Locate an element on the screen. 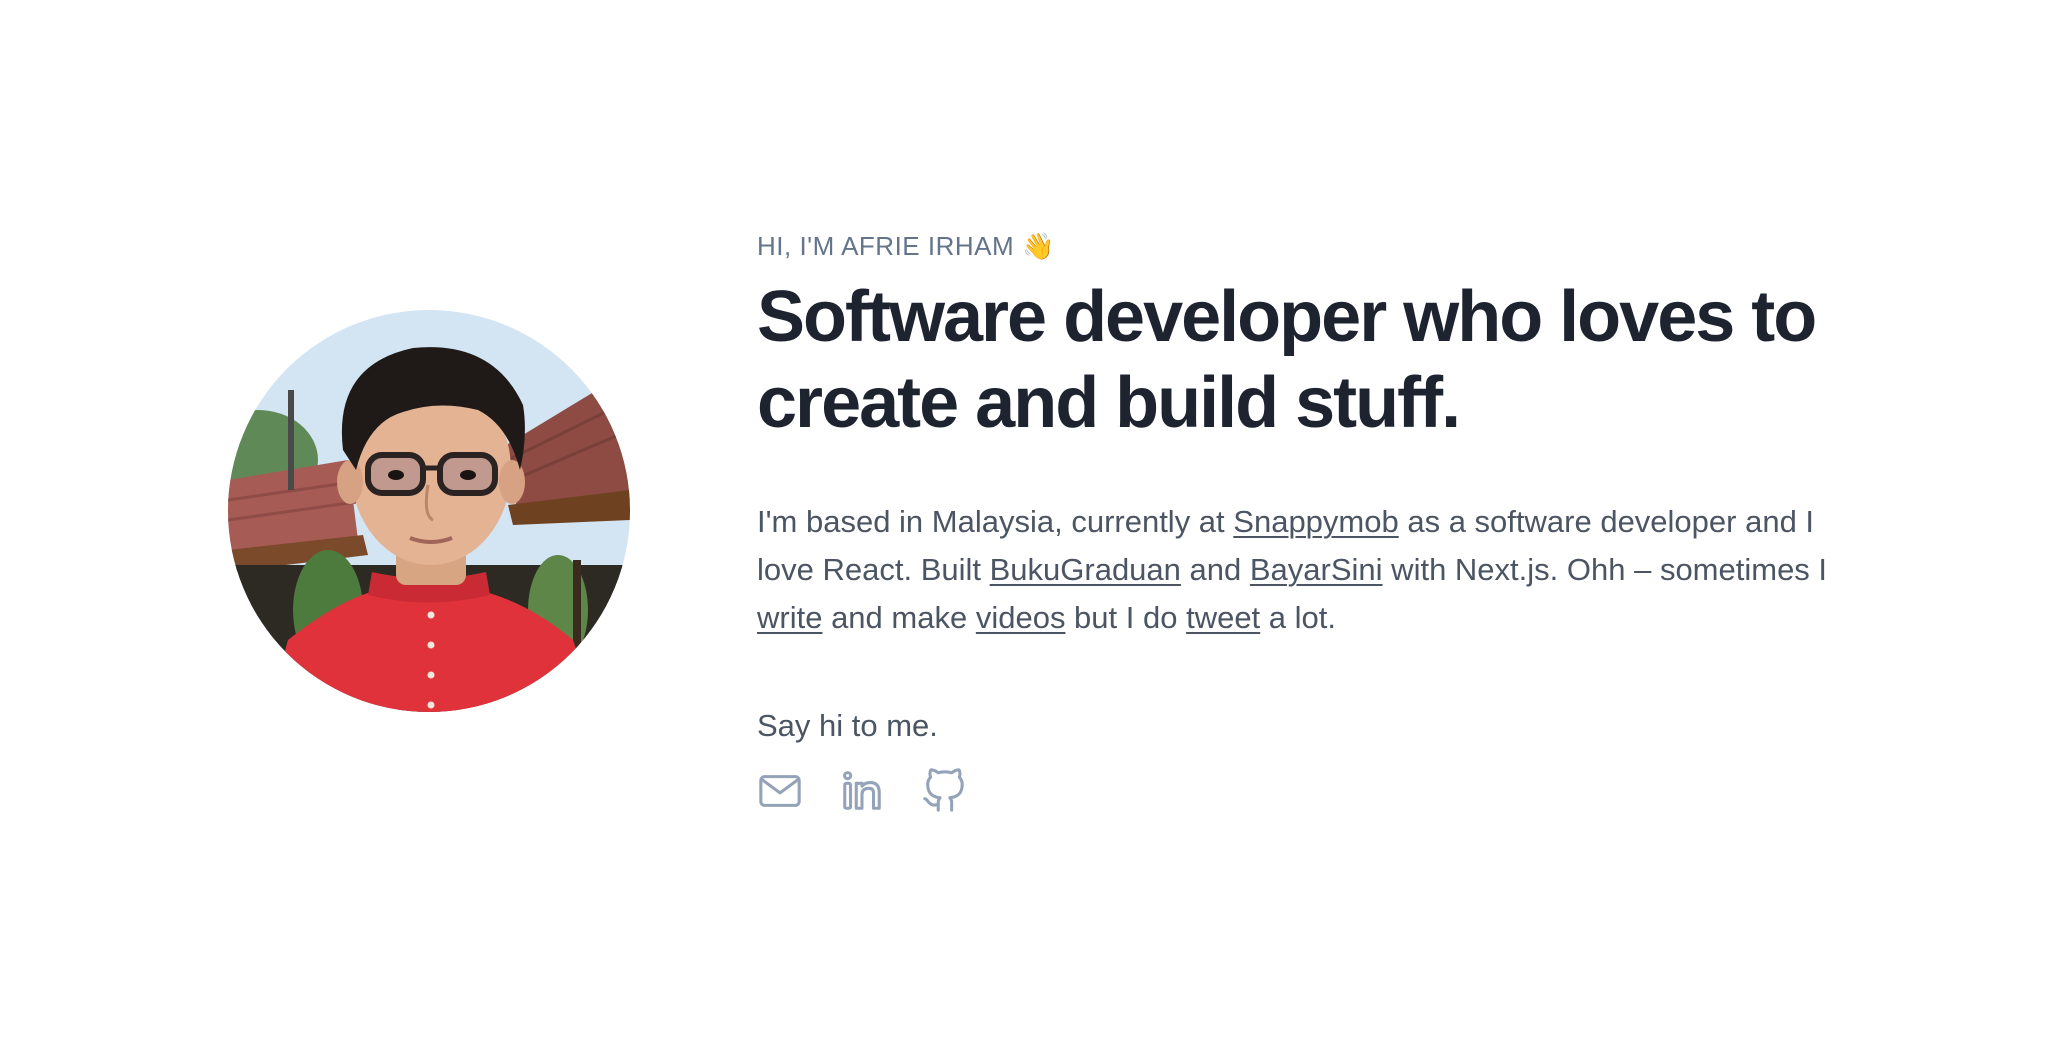 The height and width of the screenshot is (1047, 2048). linkedin-icon is located at coordinates (862, 790).